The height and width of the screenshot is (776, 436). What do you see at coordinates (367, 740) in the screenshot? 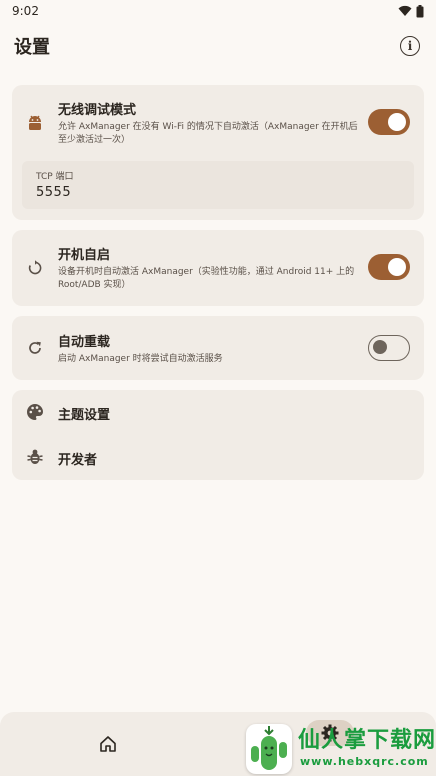
I see `watermark-text: 仙人掌下载网` at bounding box center [367, 740].